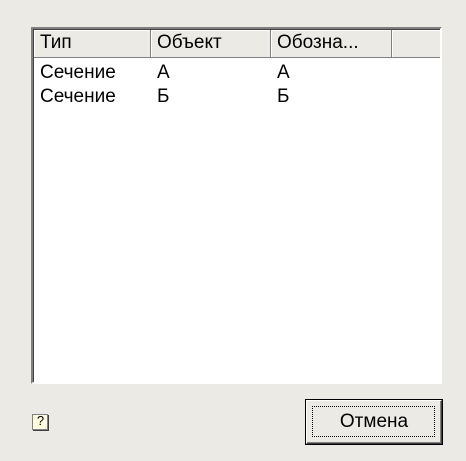 Image resolution: width=466 pixels, height=461 pixels. What do you see at coordinates (283, 96) in the screenshot?
I see `cell-designation: Б` at bounding box center [283, 96].